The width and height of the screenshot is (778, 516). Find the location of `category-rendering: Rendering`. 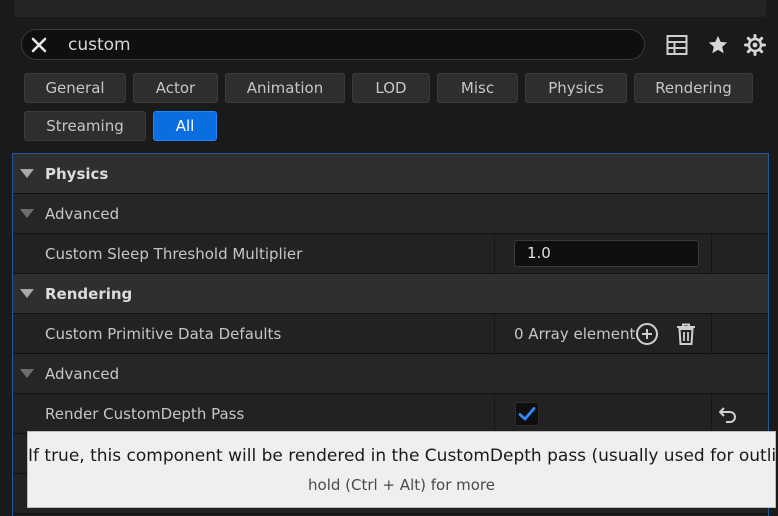

category-rendering: Rendering is located at coordinates (390, 294).